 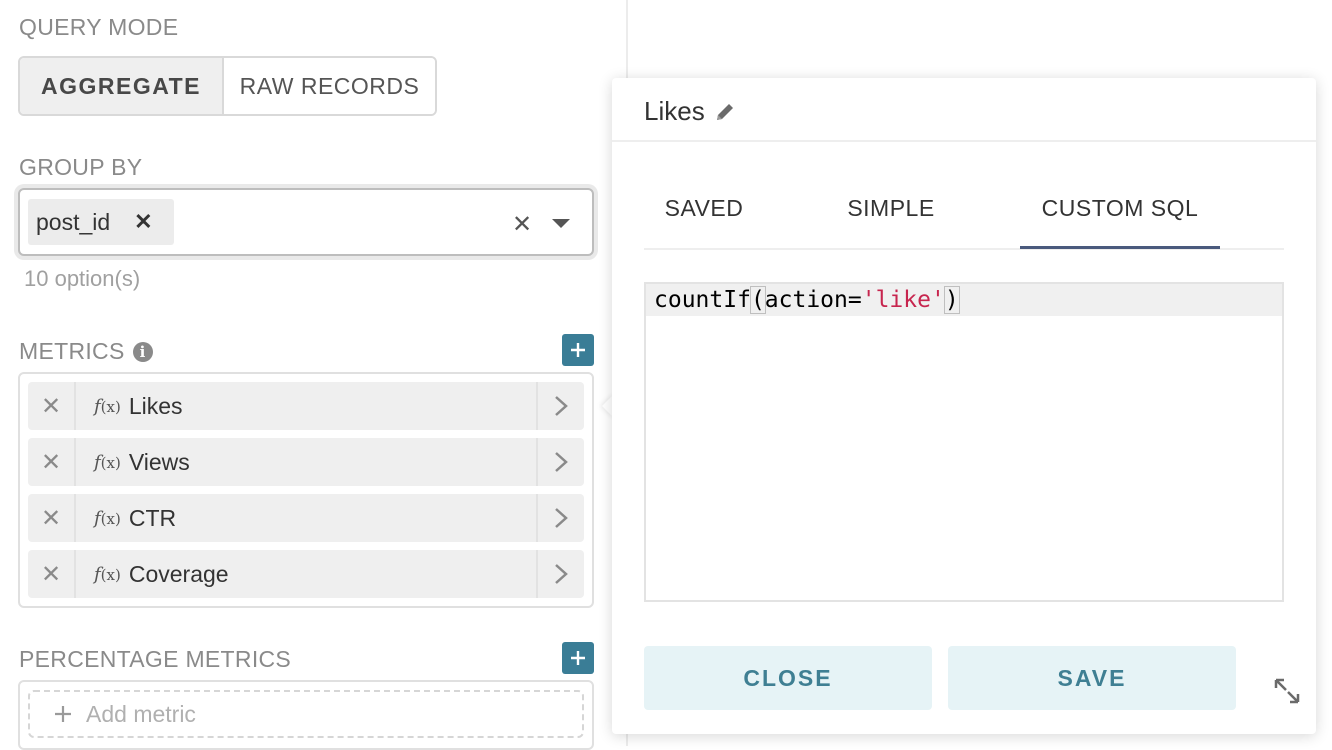 I want to click on metric-label: Views, so click(x=159, y=461).